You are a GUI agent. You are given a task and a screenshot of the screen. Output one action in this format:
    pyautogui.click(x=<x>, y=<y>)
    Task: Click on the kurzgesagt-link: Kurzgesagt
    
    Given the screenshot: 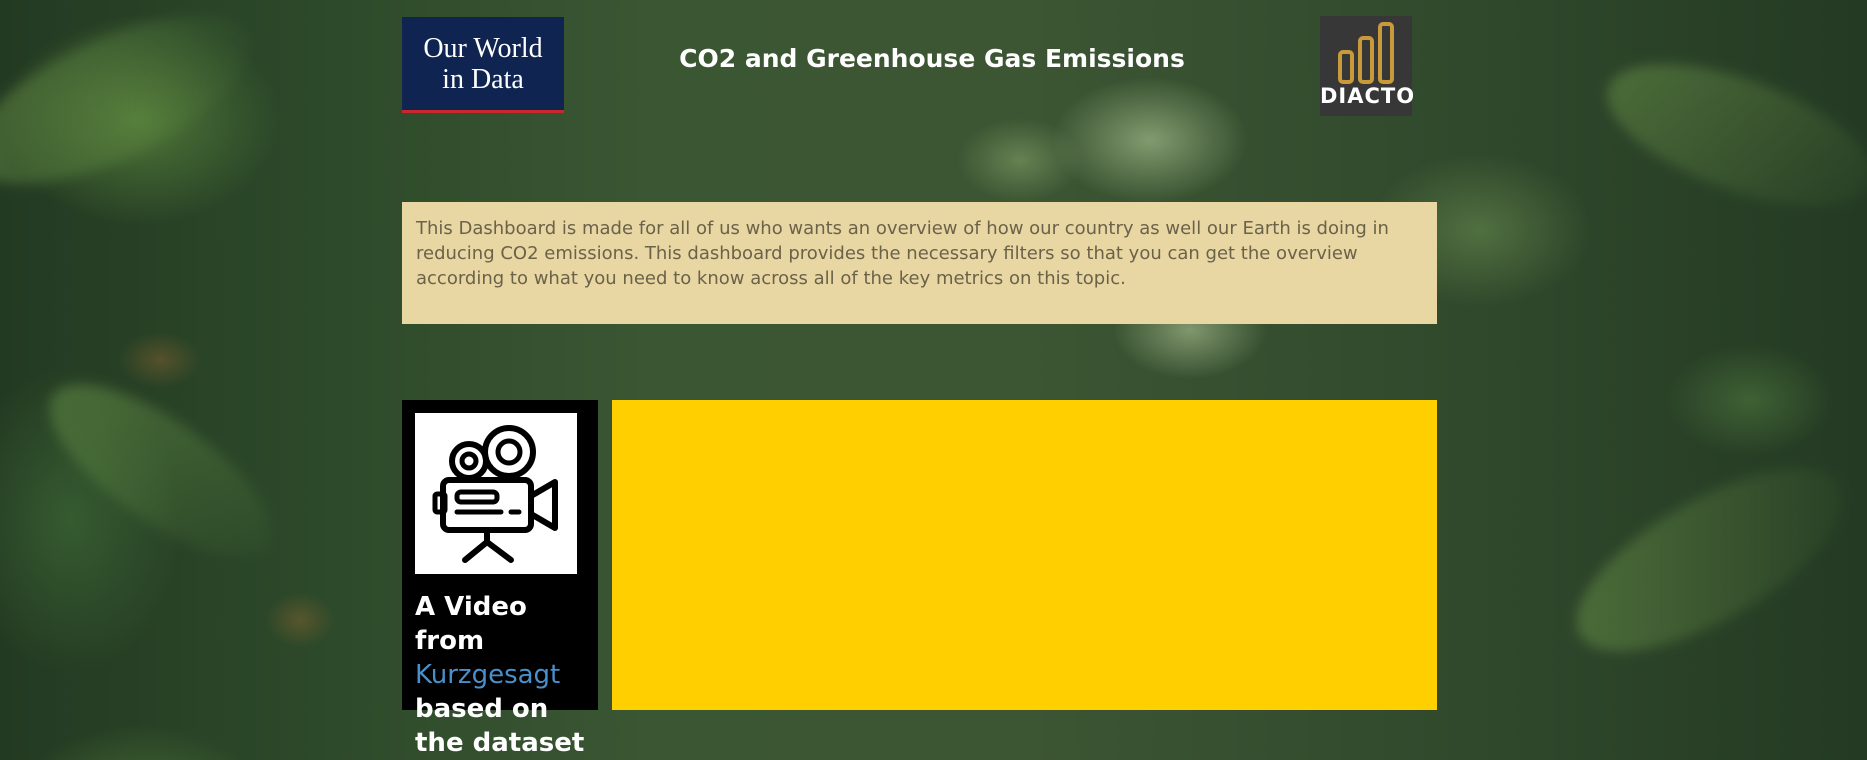 What is the action you would take?
    pyautogui.click(x=487, y=675)
    